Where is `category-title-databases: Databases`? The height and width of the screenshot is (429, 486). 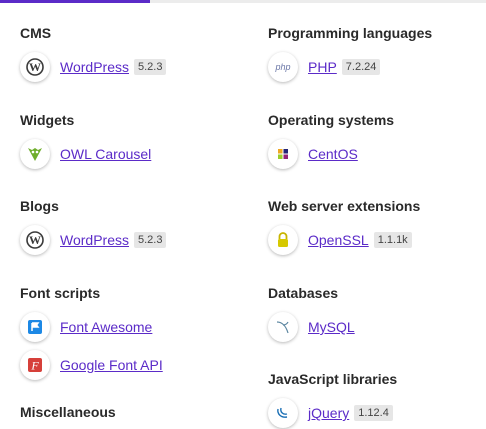
category-title-databases: Databases is located at coordinates (303, 293).